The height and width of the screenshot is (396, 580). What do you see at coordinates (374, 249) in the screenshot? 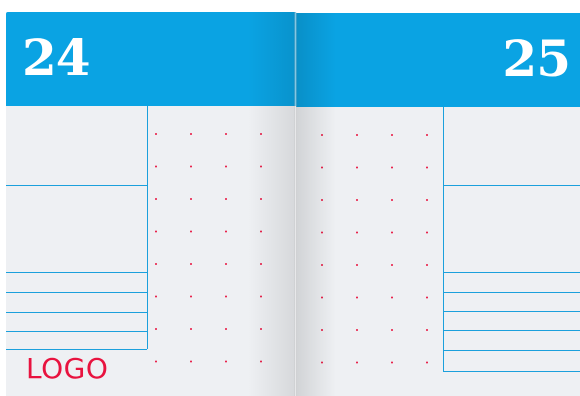
I see `right-dot-grid` at bounding box center [374, 249].